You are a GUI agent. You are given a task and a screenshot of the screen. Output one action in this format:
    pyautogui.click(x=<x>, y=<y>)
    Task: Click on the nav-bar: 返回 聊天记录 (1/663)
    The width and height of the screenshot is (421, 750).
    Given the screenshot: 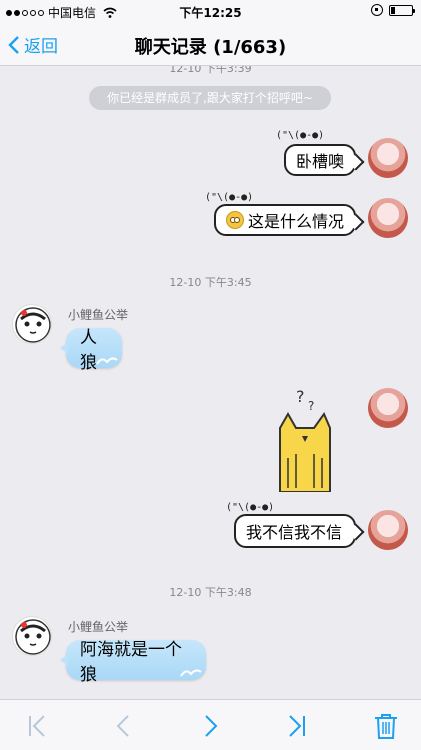 What is the action you would take?
    pyautogui.click(x=210, y=44)
    